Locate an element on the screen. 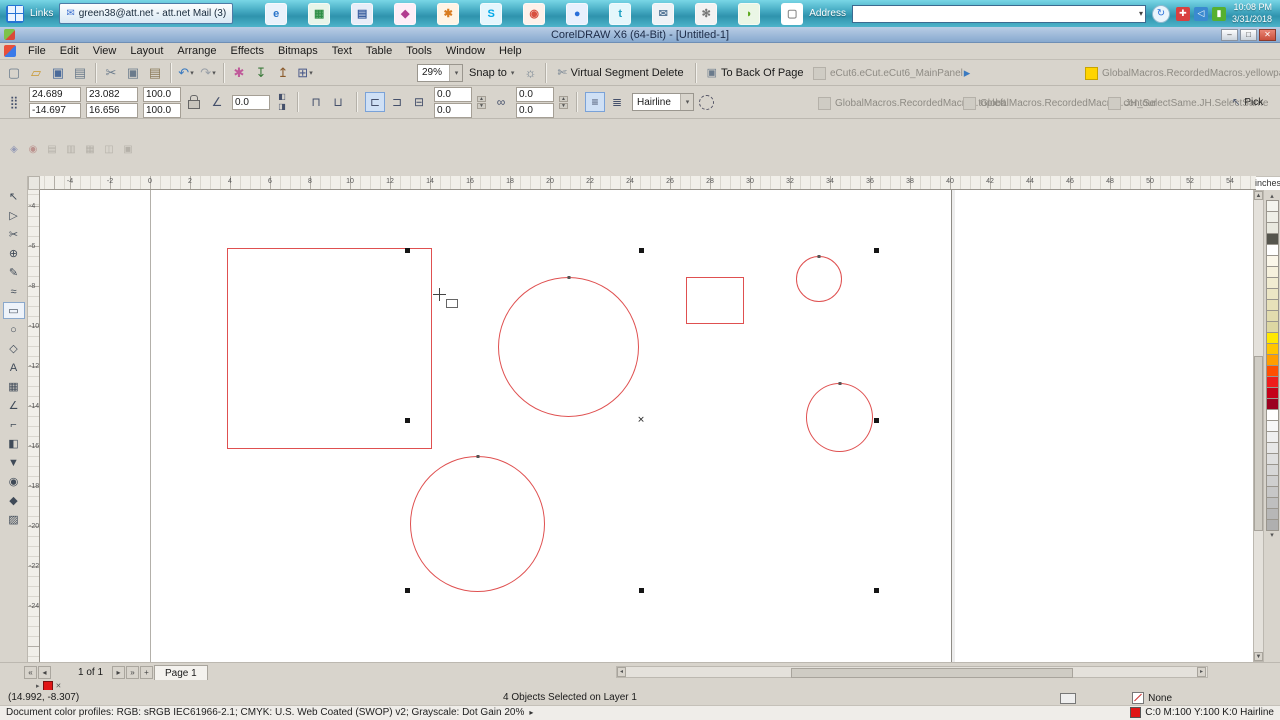  custom-toolbar-icon-6: ◫ is located at coordinates (109, 149).